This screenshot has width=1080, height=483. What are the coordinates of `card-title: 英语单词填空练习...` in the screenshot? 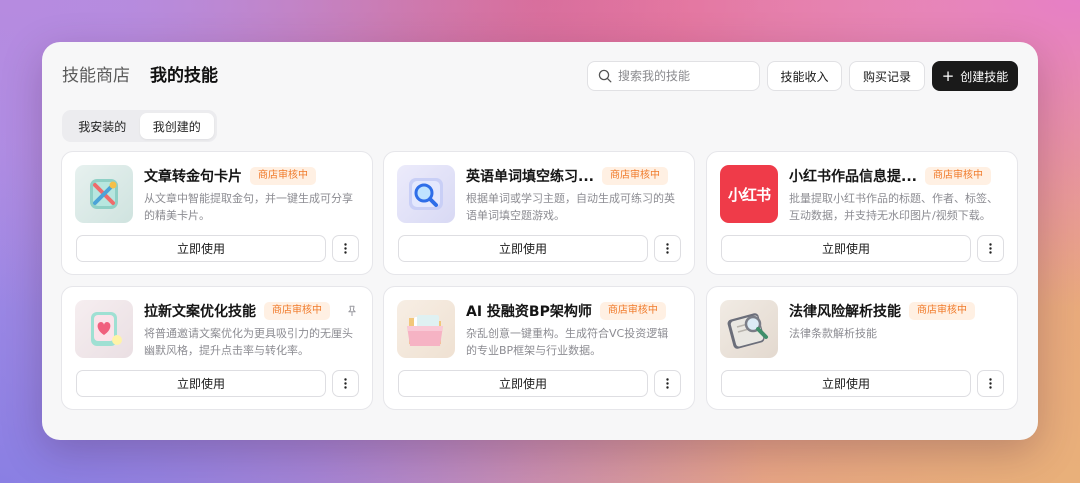 It's located at (530, 177).